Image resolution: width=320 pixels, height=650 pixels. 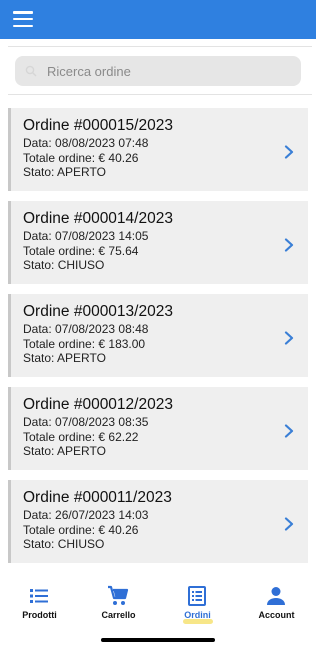 I want to click on tab-account: Account, so click(x=276, y=614).